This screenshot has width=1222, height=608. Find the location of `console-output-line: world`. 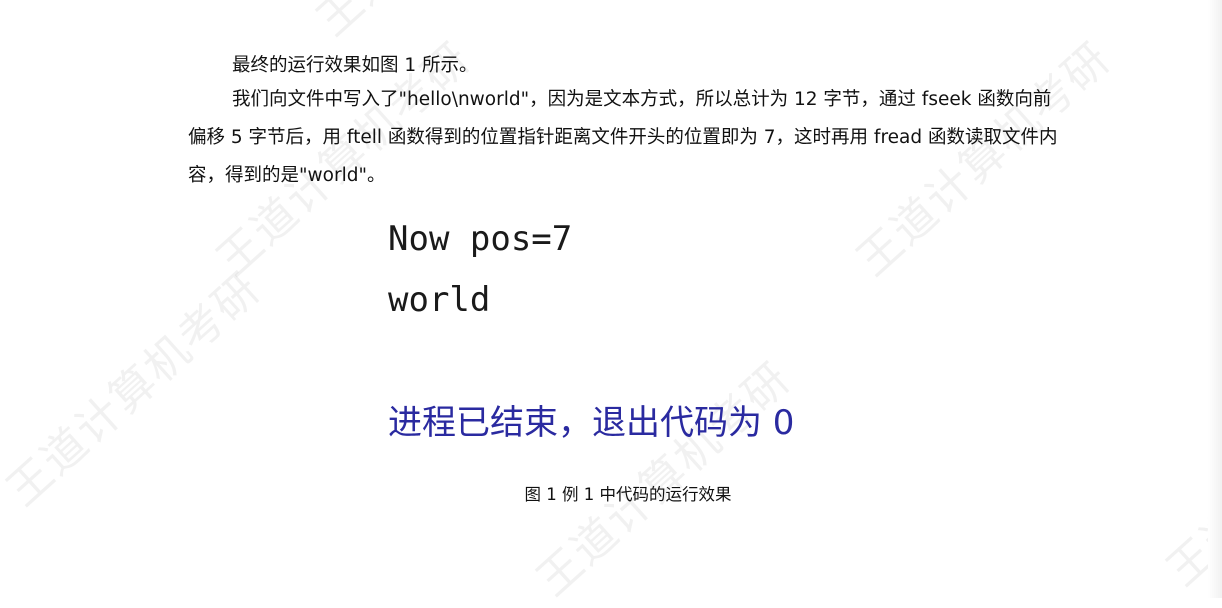

console-output-line: world is located at coordinates (439, 300).